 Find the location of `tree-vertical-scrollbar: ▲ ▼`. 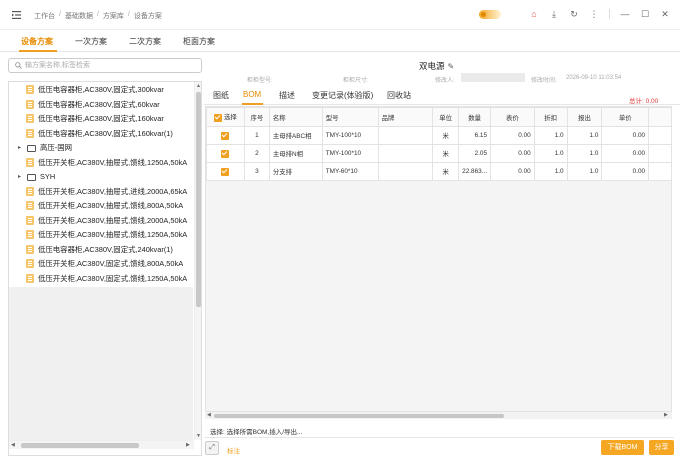

tree-vertical-scrollbar: ▲ ▼ is located at coordinates (197, 261).